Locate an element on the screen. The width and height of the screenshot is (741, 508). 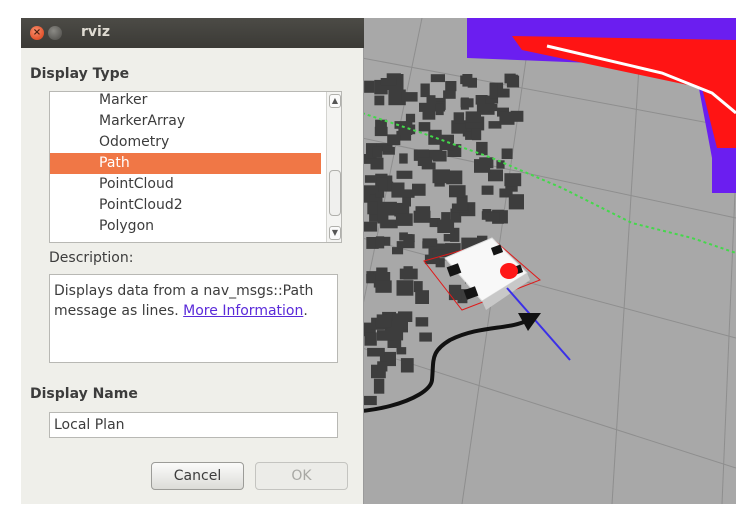
description-end: . is located at coordinates (305, 311).